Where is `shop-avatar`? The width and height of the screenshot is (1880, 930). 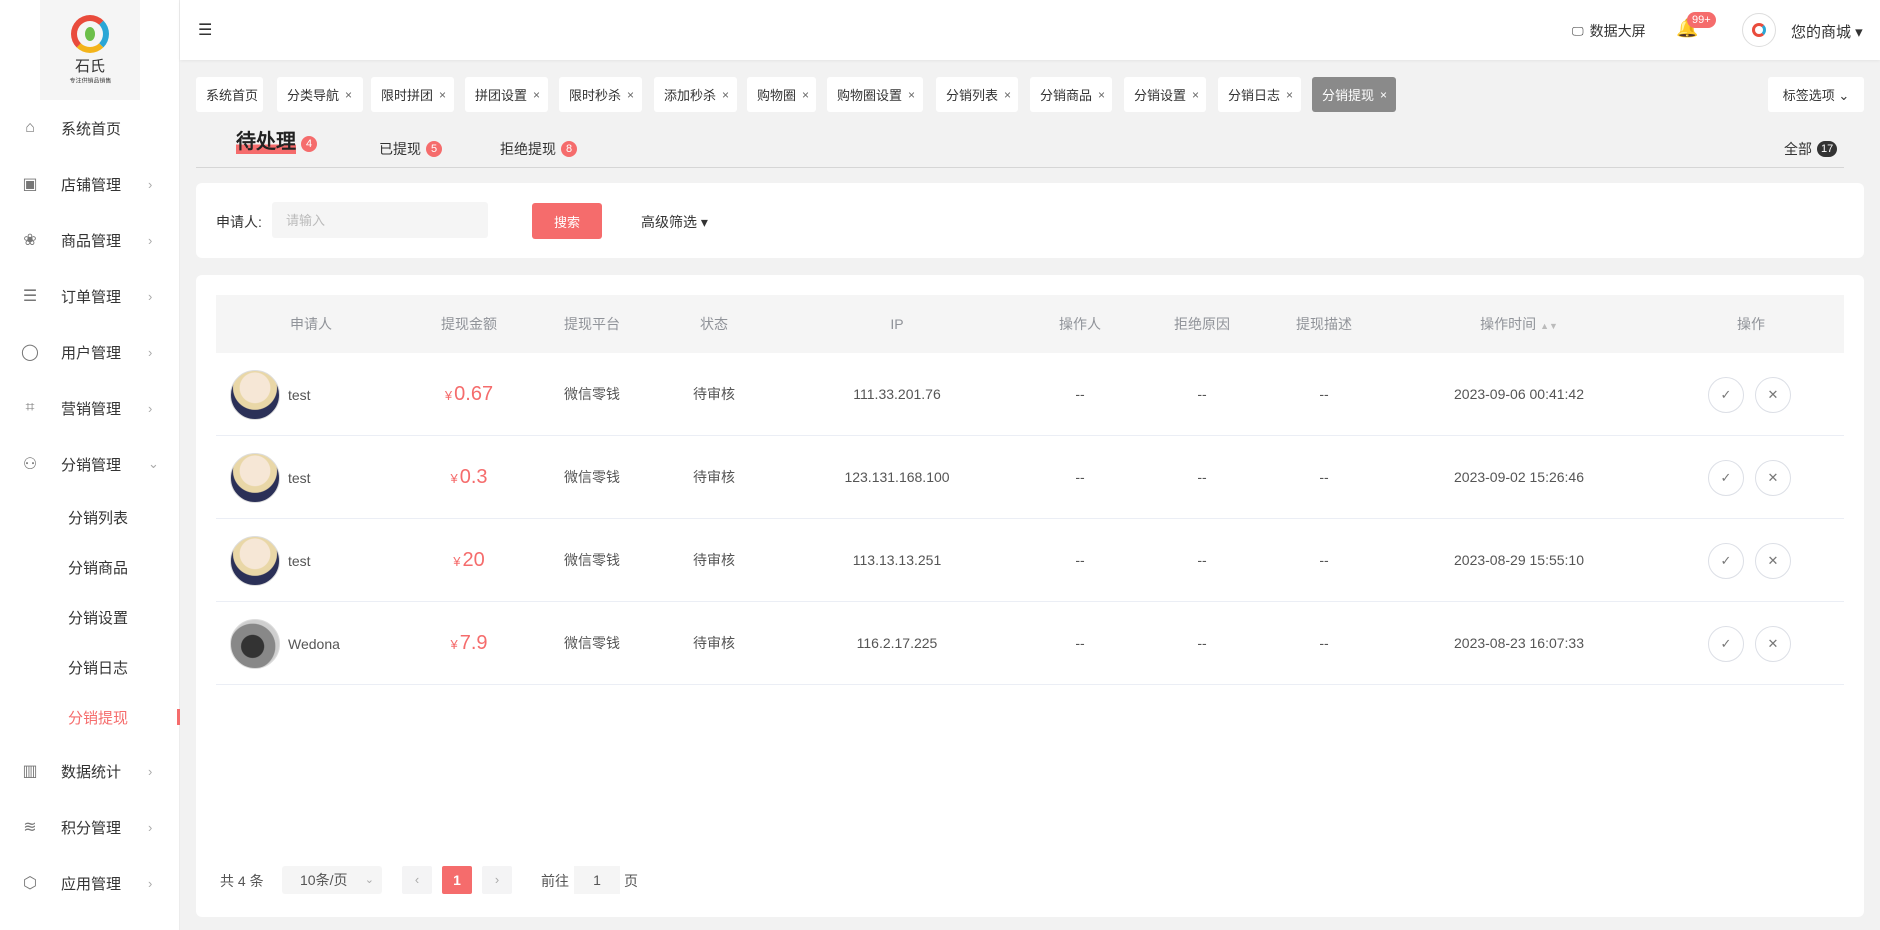
shop-avatar is located at coordinates (1759, 30).